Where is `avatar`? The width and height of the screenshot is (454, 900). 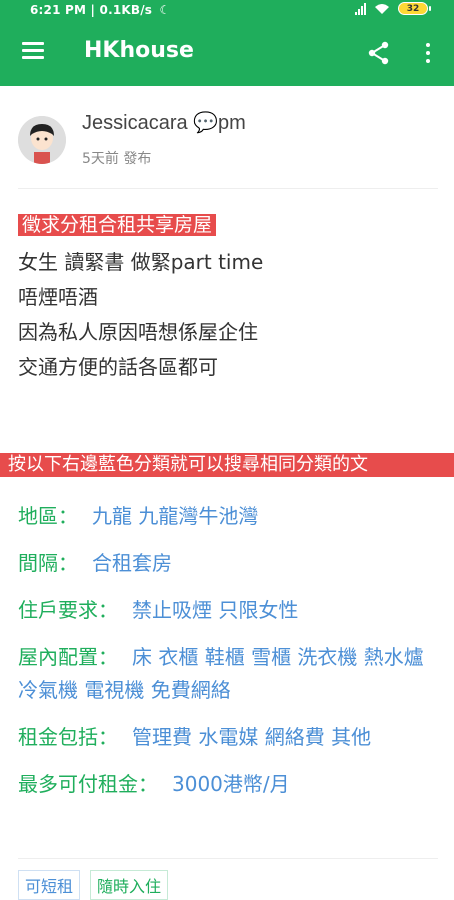
avatar is located at coordinates (42, 140).